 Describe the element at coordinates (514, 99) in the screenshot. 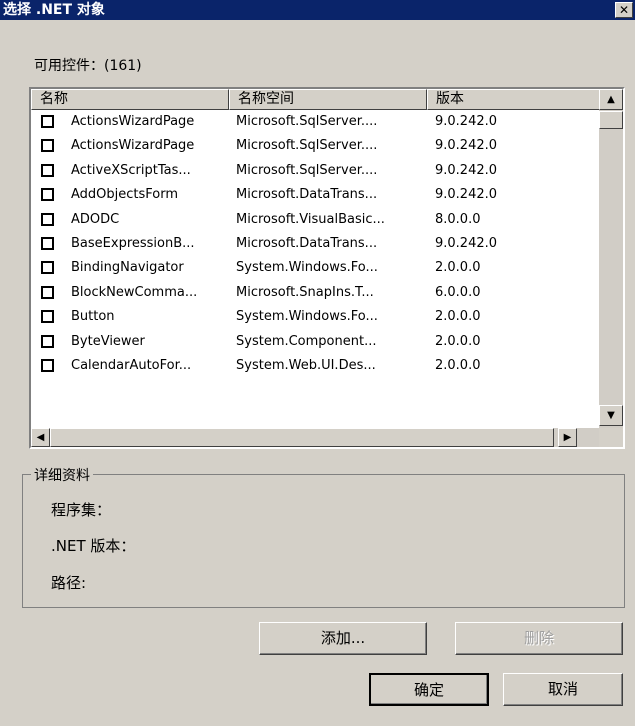

I see `column-header-version: 版本` at that location.